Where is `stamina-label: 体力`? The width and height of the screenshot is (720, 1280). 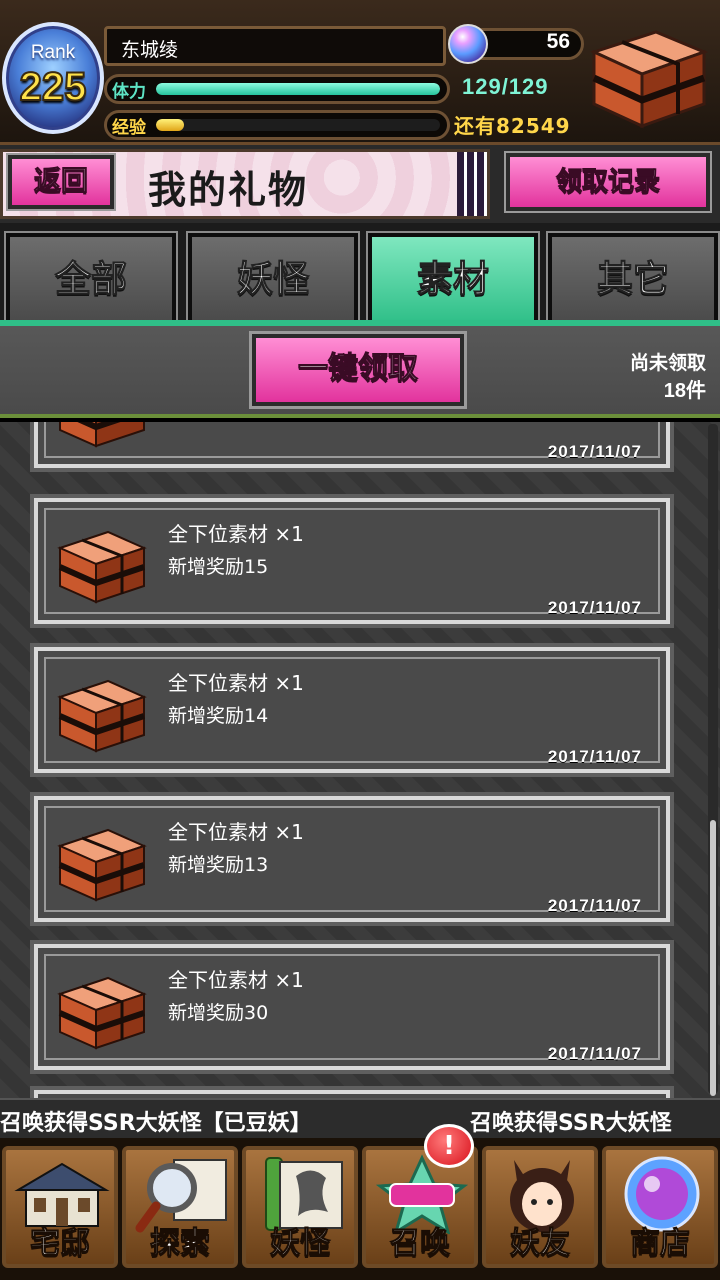 stamina-label: 体力 is located at coordinates (129, 92).